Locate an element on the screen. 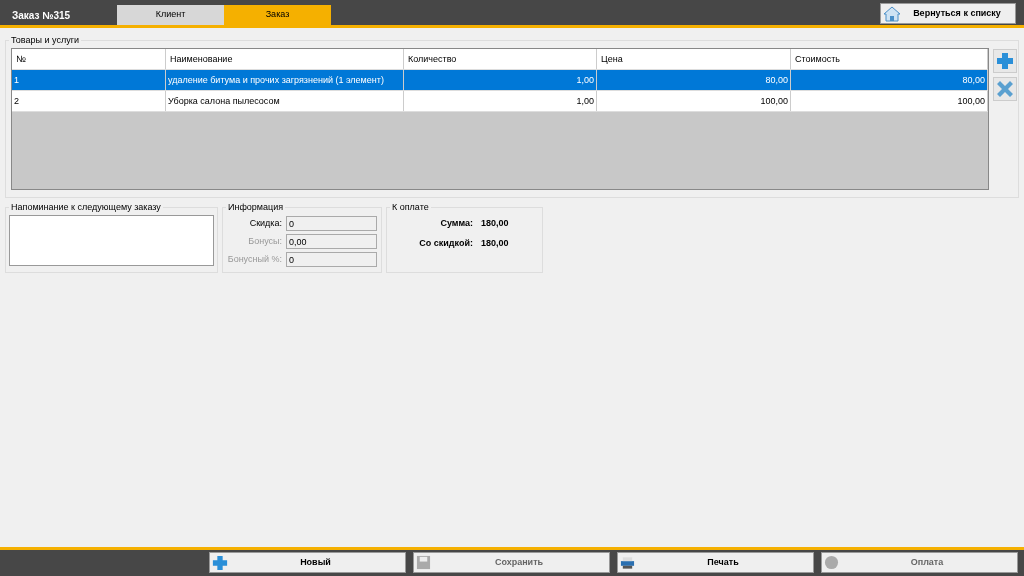 The width and height of the screenshot is (1024, 576). table-row: 1 удаление битума и прочих загрязнений (1 элемент) 1,00 80,00 80,00 is located at coordinates (500, 80).